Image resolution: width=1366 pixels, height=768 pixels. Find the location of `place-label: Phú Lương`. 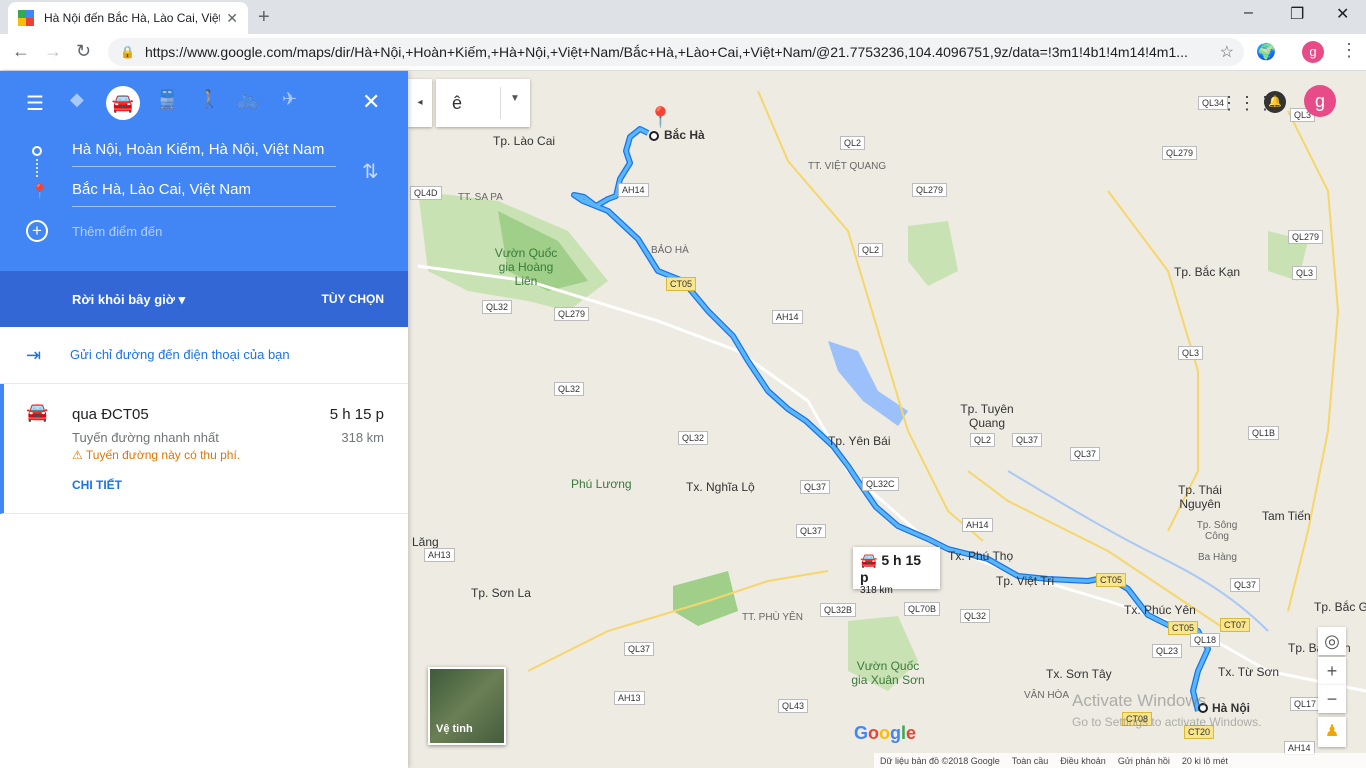

place-label: Phú Lương is located at coordinates (601, 484).